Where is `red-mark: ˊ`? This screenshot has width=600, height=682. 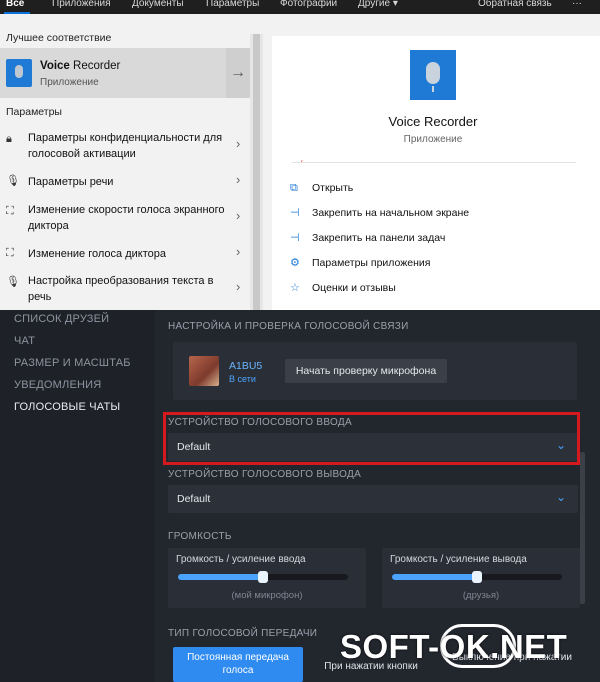 red-mark: ˊ is located at coordinates (302, 165).